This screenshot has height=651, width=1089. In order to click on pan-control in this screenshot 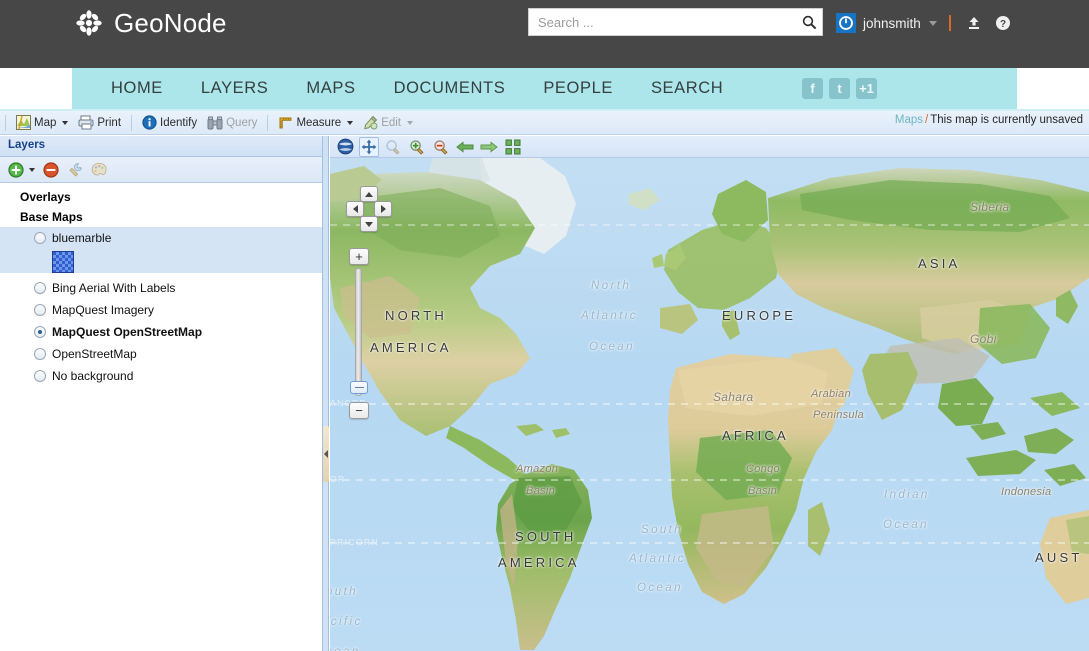, I will do `click(369, 209)`.